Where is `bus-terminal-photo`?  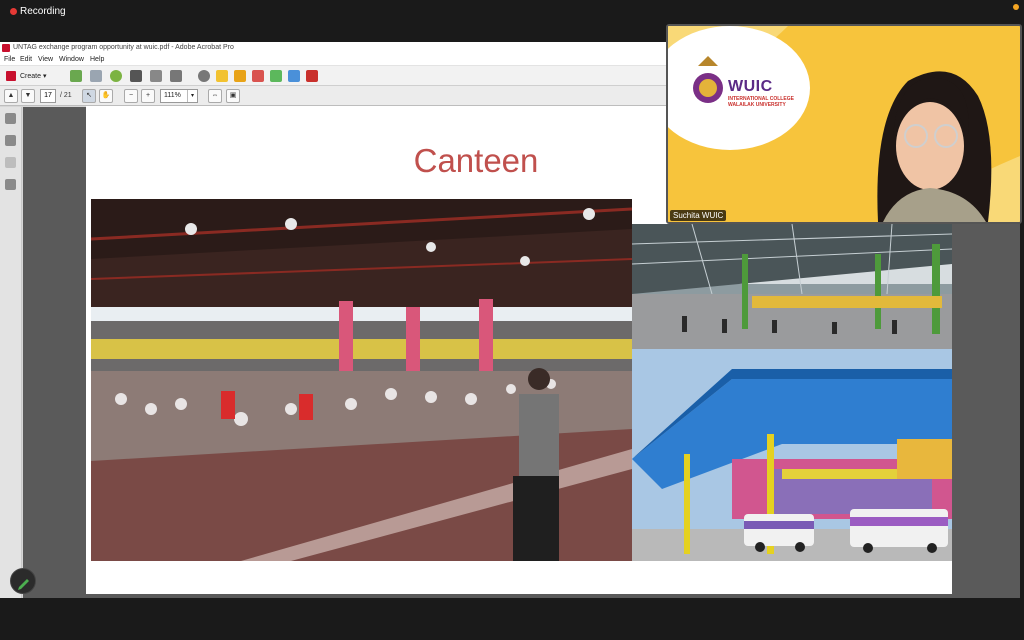 bus-terminal-photo is located at coordinates (792, 455).